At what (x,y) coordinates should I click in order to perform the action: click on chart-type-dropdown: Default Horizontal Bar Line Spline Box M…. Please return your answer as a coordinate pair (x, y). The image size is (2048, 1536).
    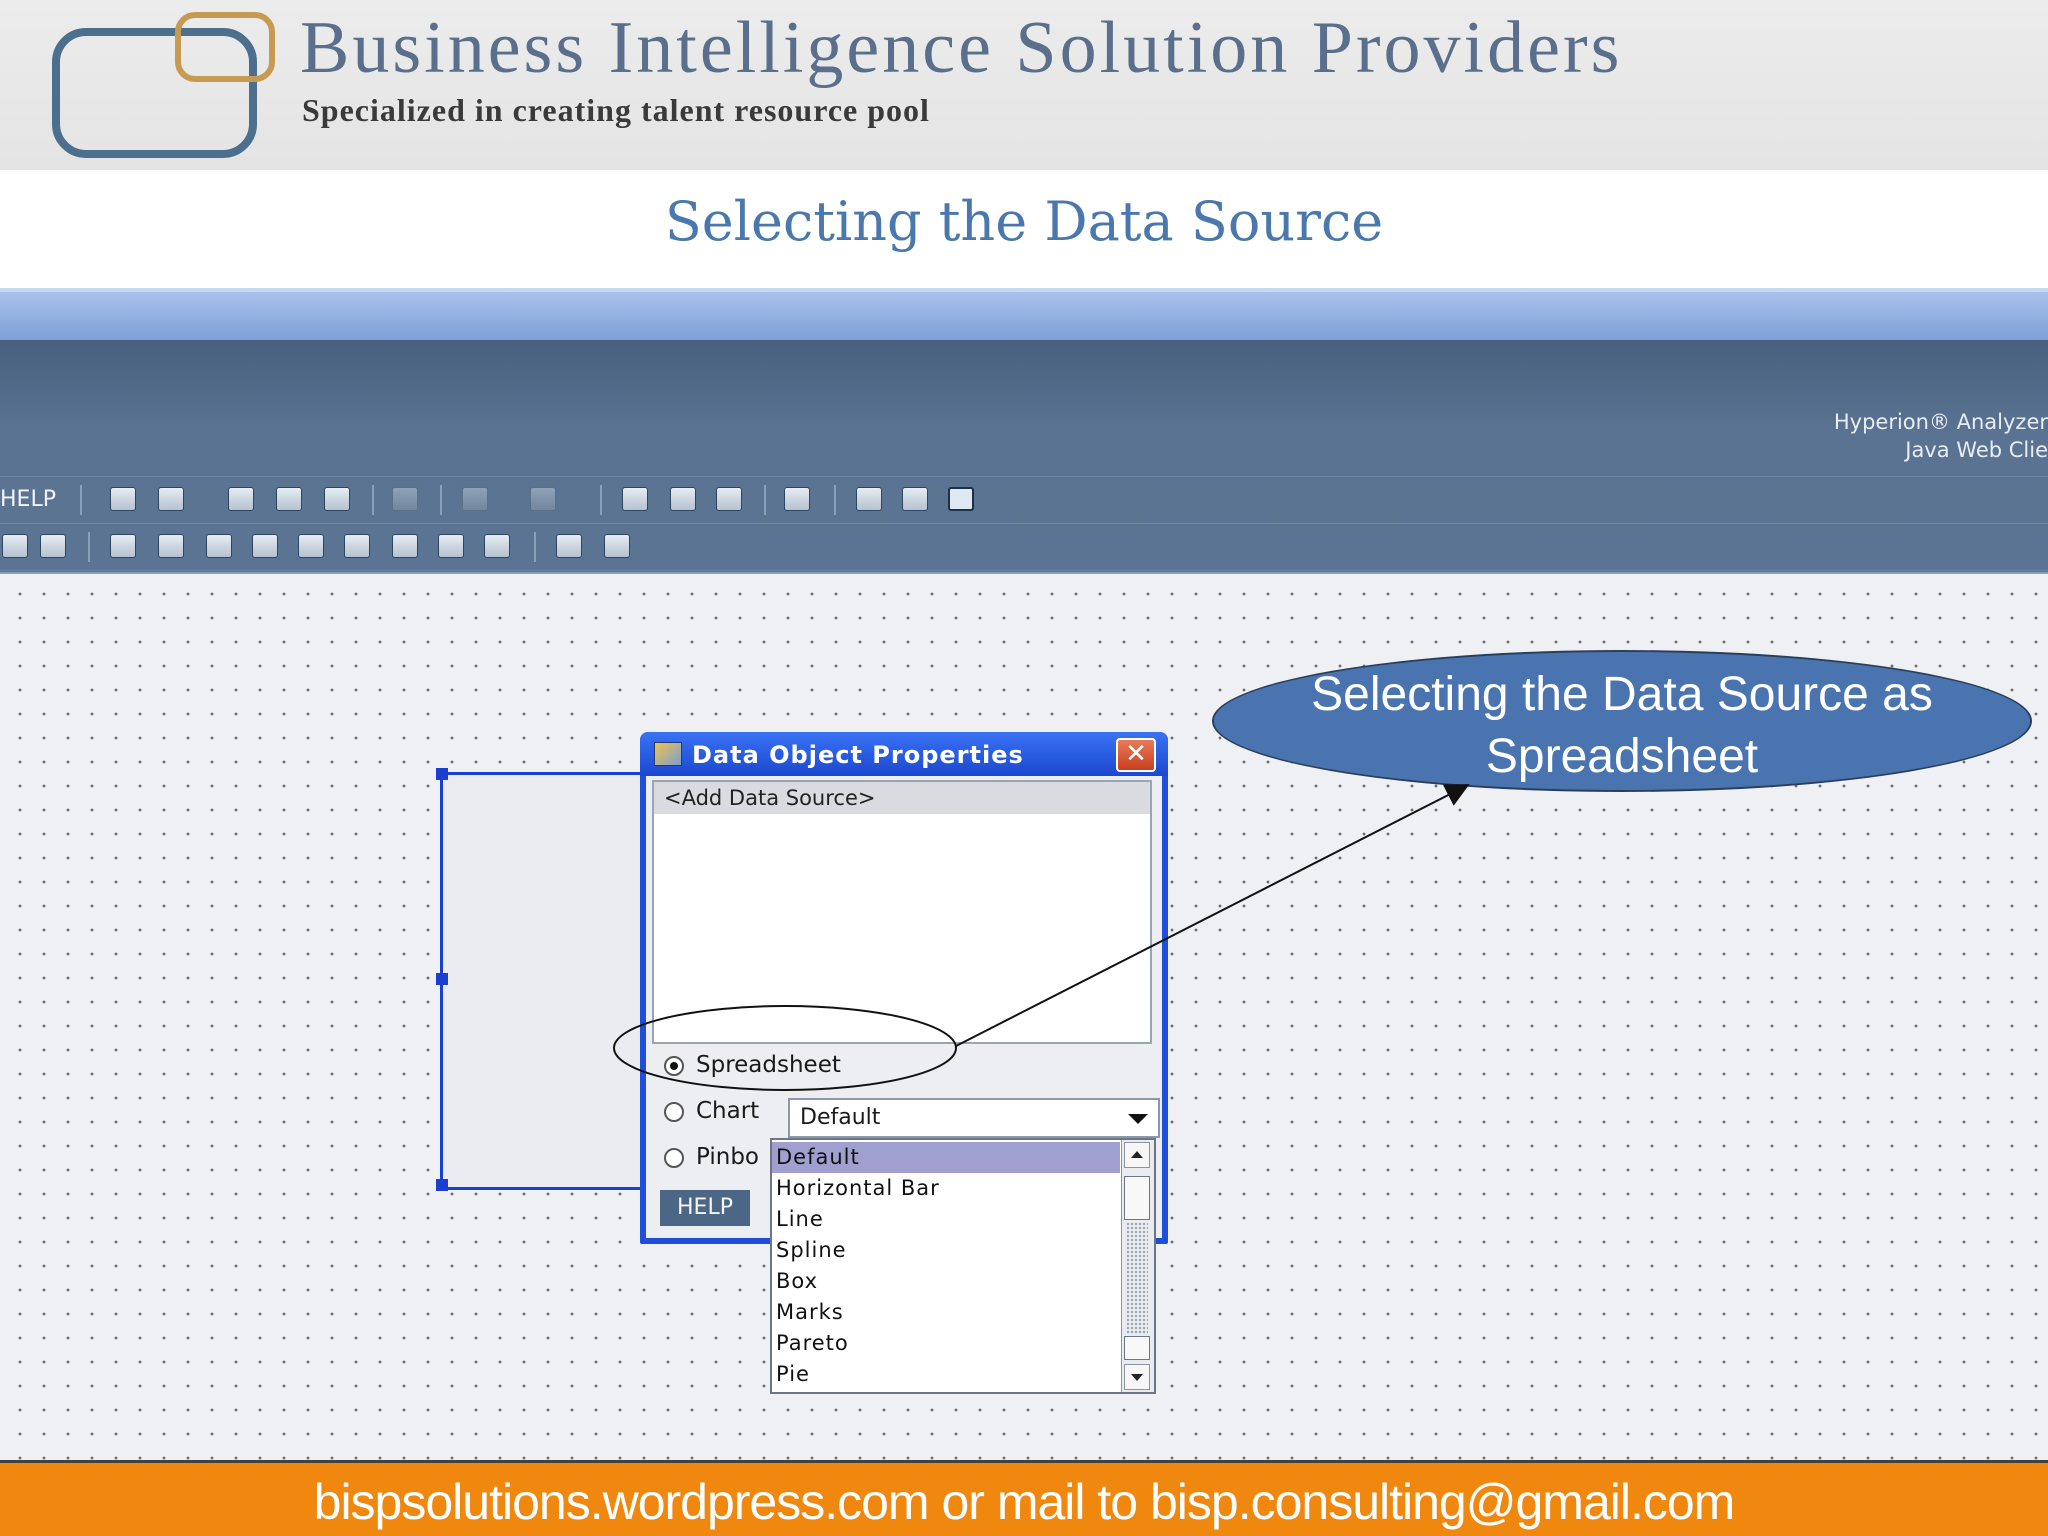
    Looking at the image, I should click on (963, 1266).